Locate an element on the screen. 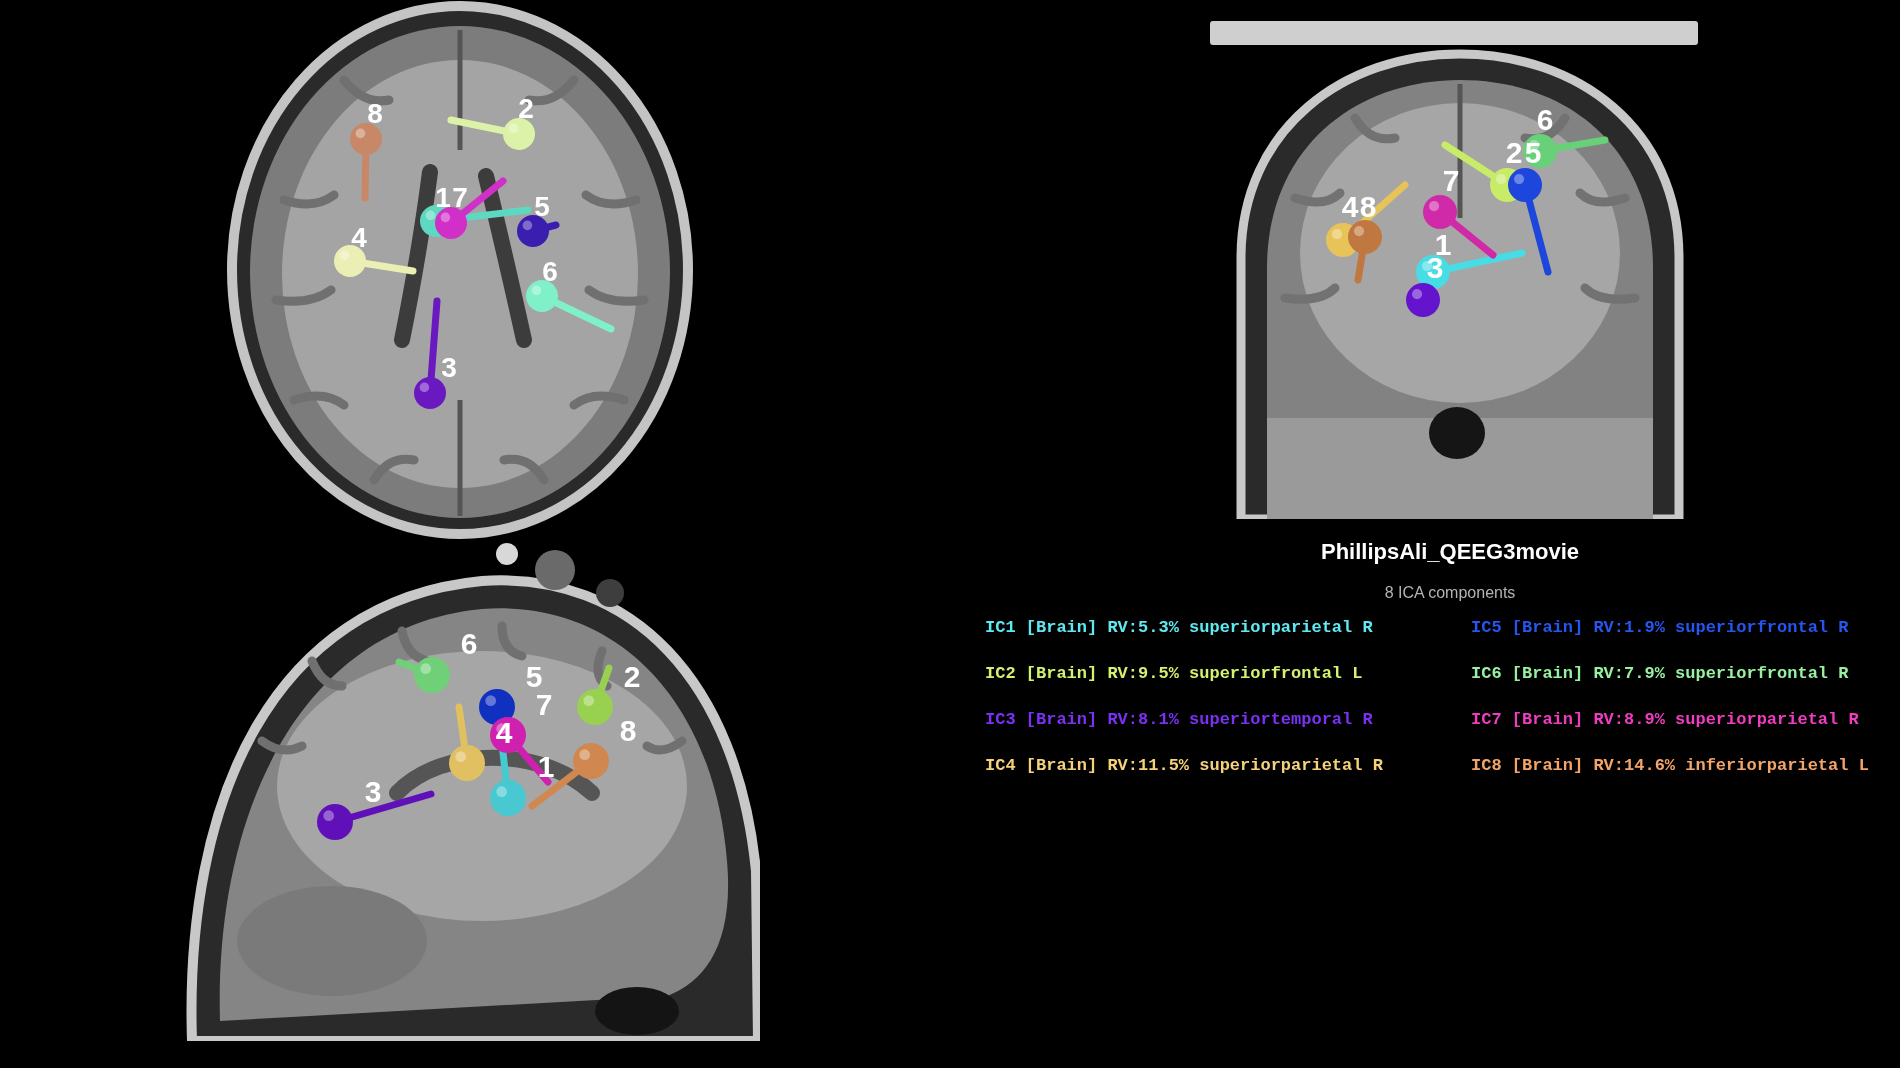 This screenshot has width=1900, height=1068. component-legend-entry: IC6 [Brain] RV:7.9% superiorfrontal R is located at coordinates (1660, 674).